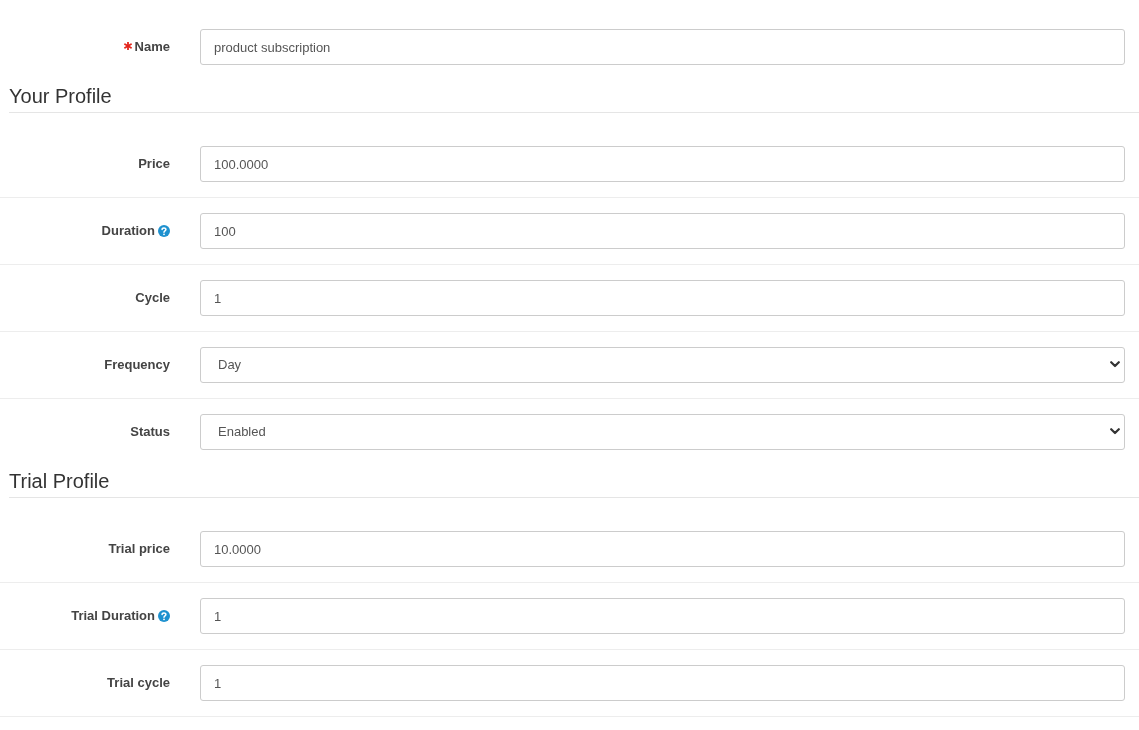  Describe the element at coordinates (662, 432) in the screenshot. I see `dropdown: Enabled` at that location.